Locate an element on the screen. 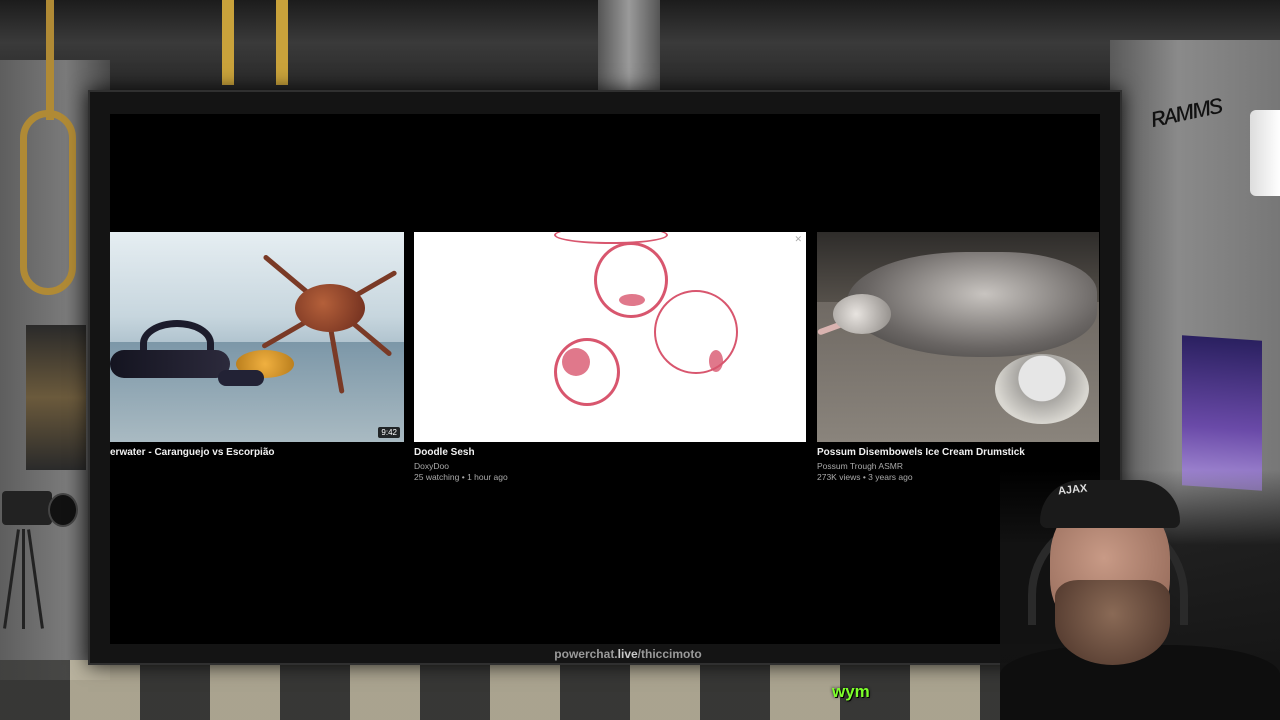 This screenshot has height=720, width=1280. video-duration: 9:42 is located at coordinates (389, 432).